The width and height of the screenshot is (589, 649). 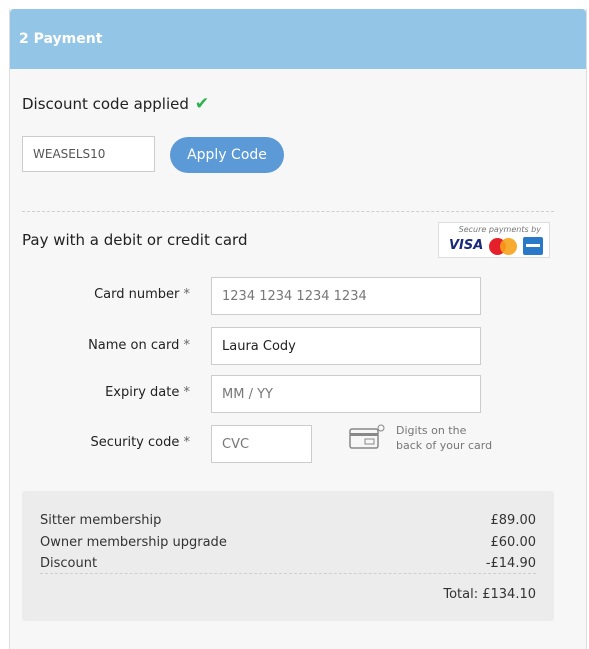 What do you see at coordinates (346, 296) in the screenshot?
I see `card-number-input` at bounding box center [346, 296].